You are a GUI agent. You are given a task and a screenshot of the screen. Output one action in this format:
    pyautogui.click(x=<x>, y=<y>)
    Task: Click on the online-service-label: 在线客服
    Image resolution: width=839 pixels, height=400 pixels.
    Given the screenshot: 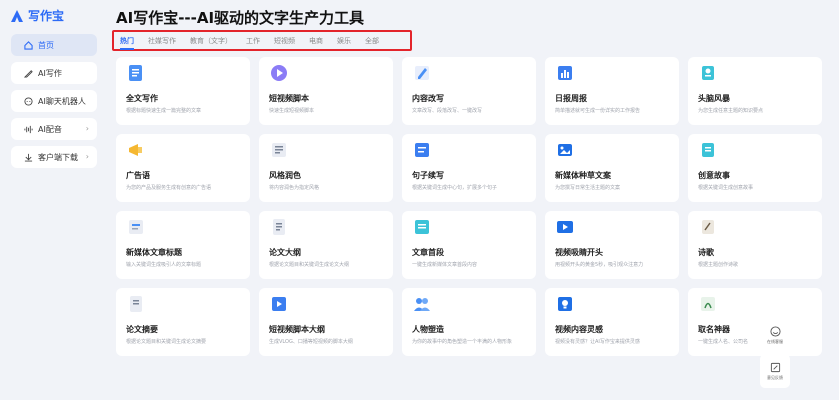 What is the action you would take?
    pyautogui.click(x=775, y=341)
    